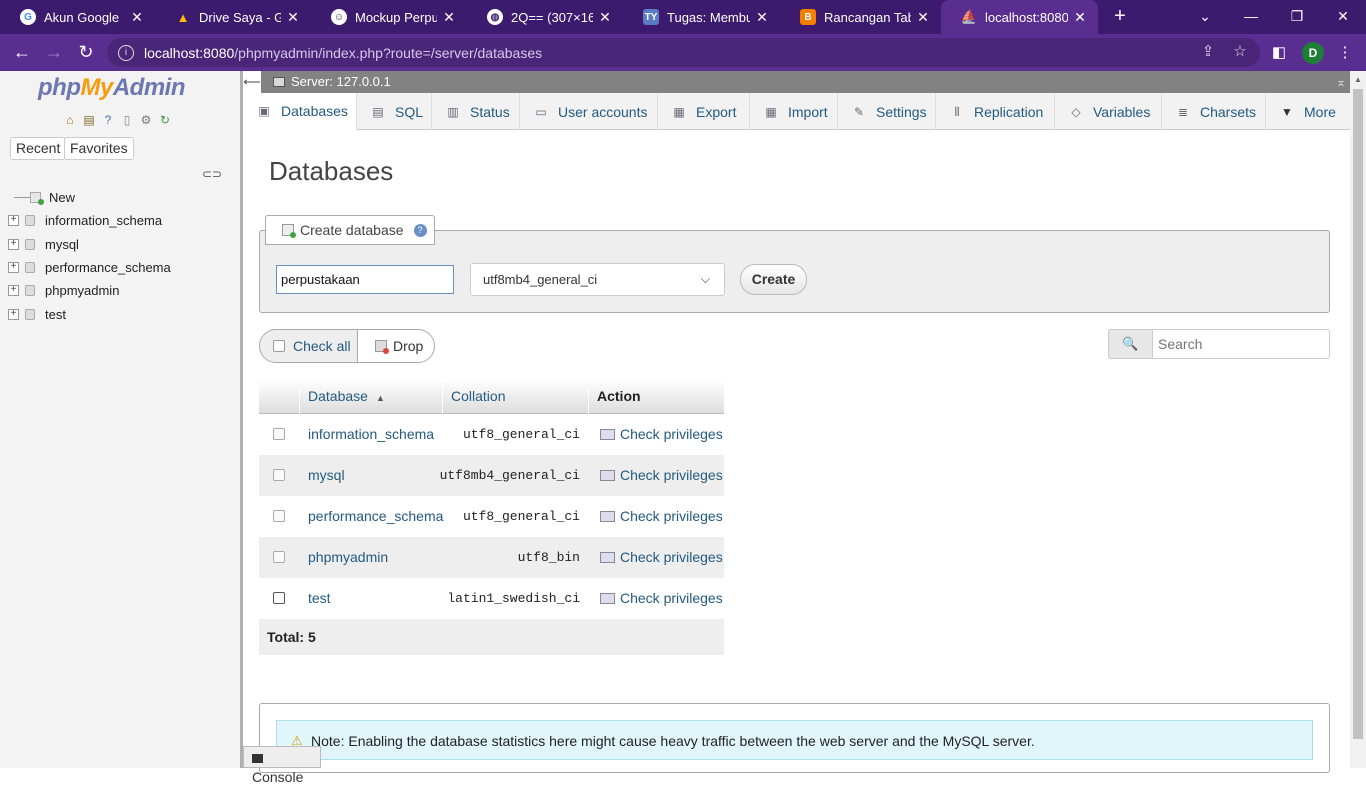  What do you see at coordinates (127, 120) in the screenshot?
I see `docs-icon: ▯` at bounding box center [127, 120].